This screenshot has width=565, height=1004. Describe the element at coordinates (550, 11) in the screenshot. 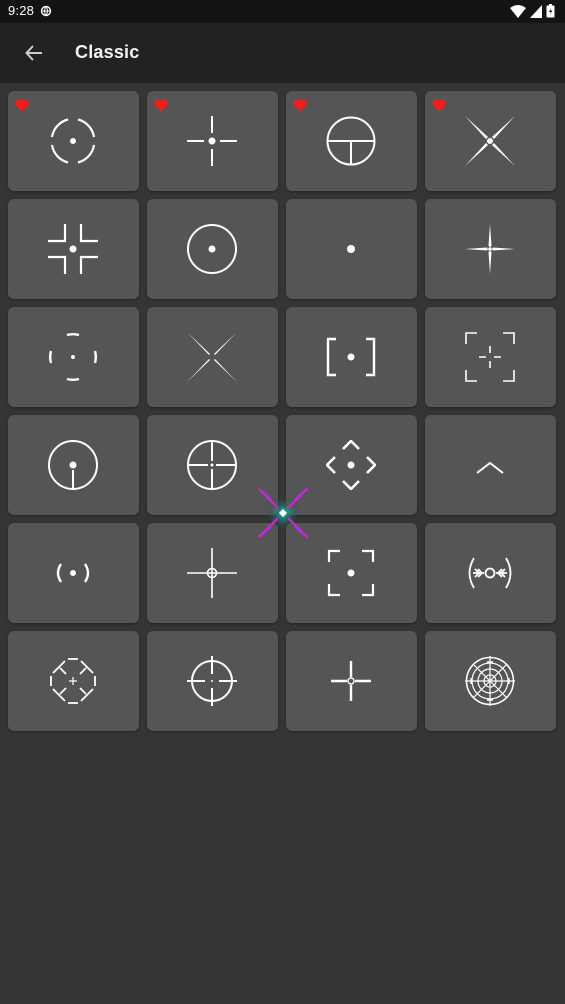

I see `battery-icon` at that location.